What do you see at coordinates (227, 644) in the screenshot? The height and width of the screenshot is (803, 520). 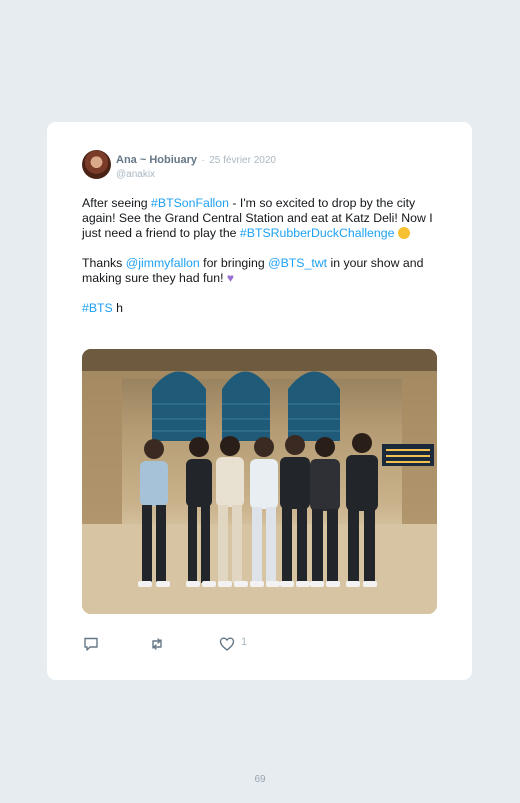 I see `heart-icon` at bounding box center [227, 644].